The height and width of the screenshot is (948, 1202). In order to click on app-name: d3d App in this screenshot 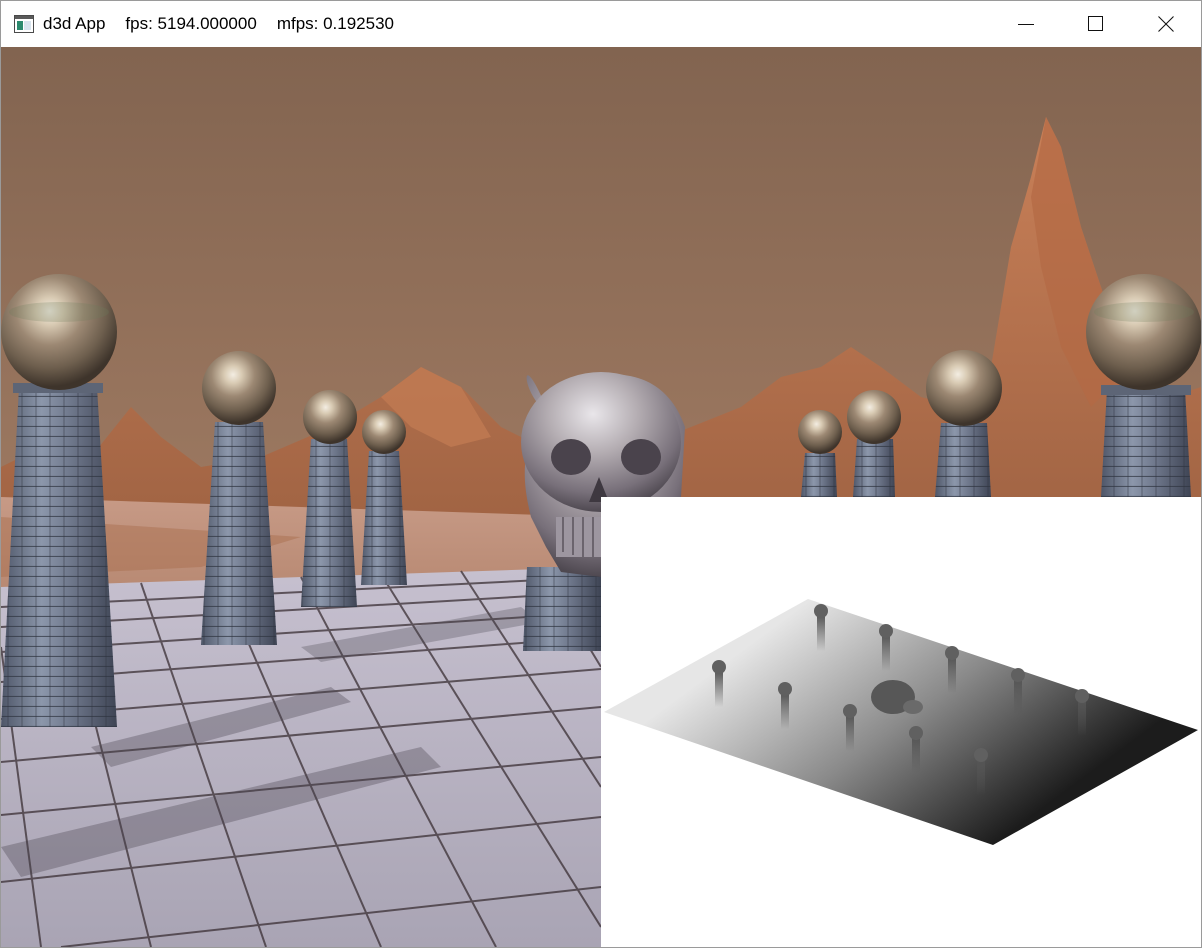, I will do `click(74, 23)`.